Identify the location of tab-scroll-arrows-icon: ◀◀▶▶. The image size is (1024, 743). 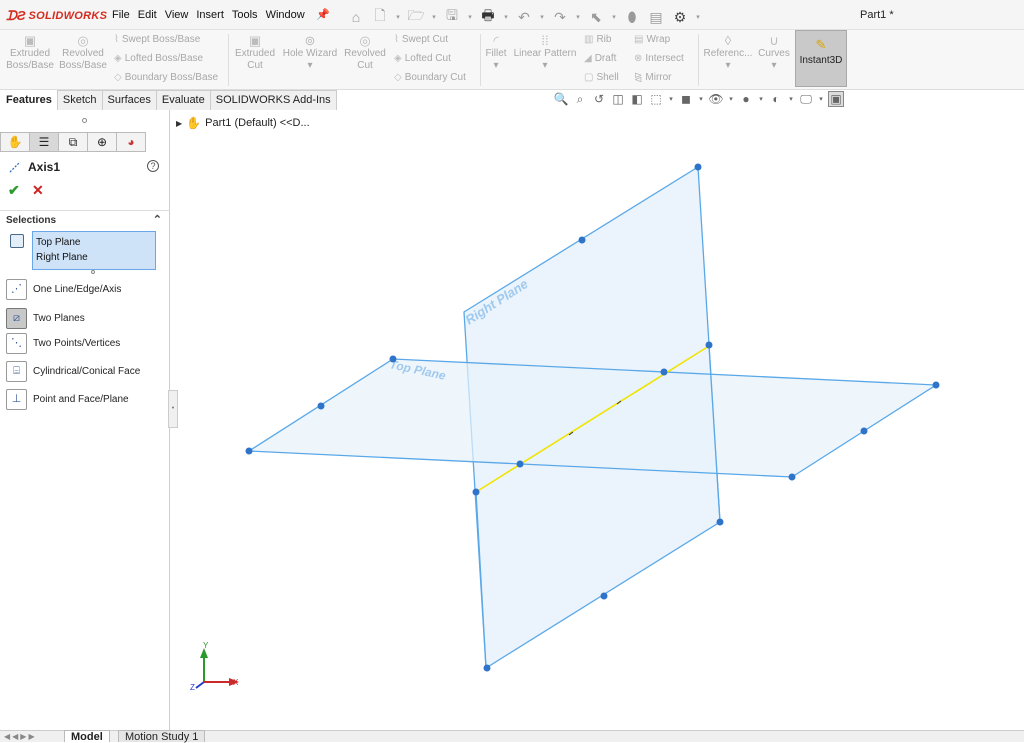
(20, 736).